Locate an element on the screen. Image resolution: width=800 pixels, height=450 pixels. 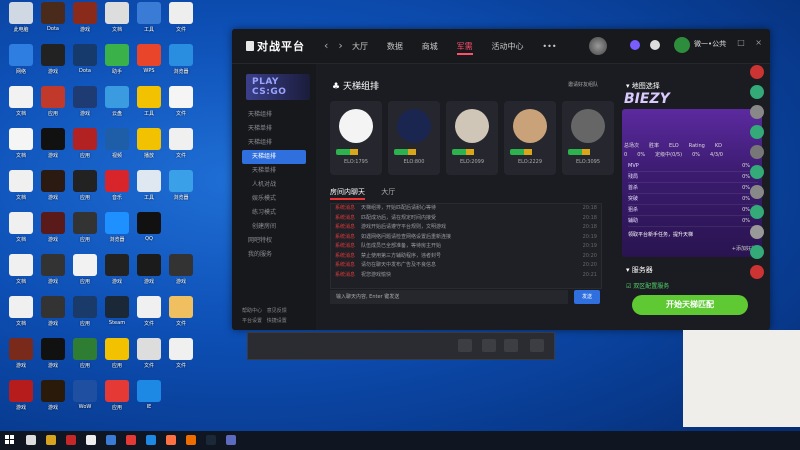
sidebar-item: 天梯单排 is located at coordinates (274, 129).